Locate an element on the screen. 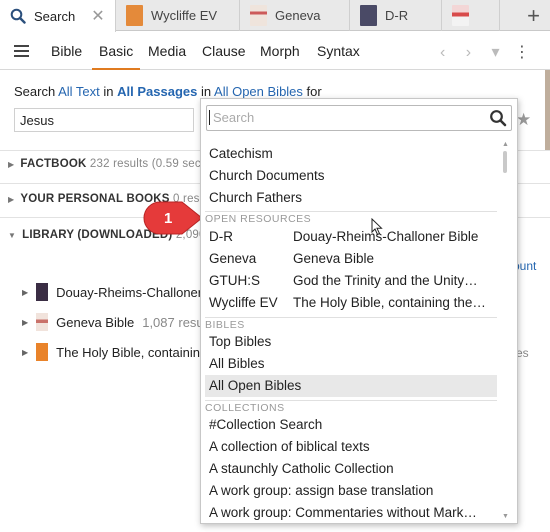 The width and height of the screenshot is (550, 532). mode-clause: Clause is located at coordinates (224, 51).